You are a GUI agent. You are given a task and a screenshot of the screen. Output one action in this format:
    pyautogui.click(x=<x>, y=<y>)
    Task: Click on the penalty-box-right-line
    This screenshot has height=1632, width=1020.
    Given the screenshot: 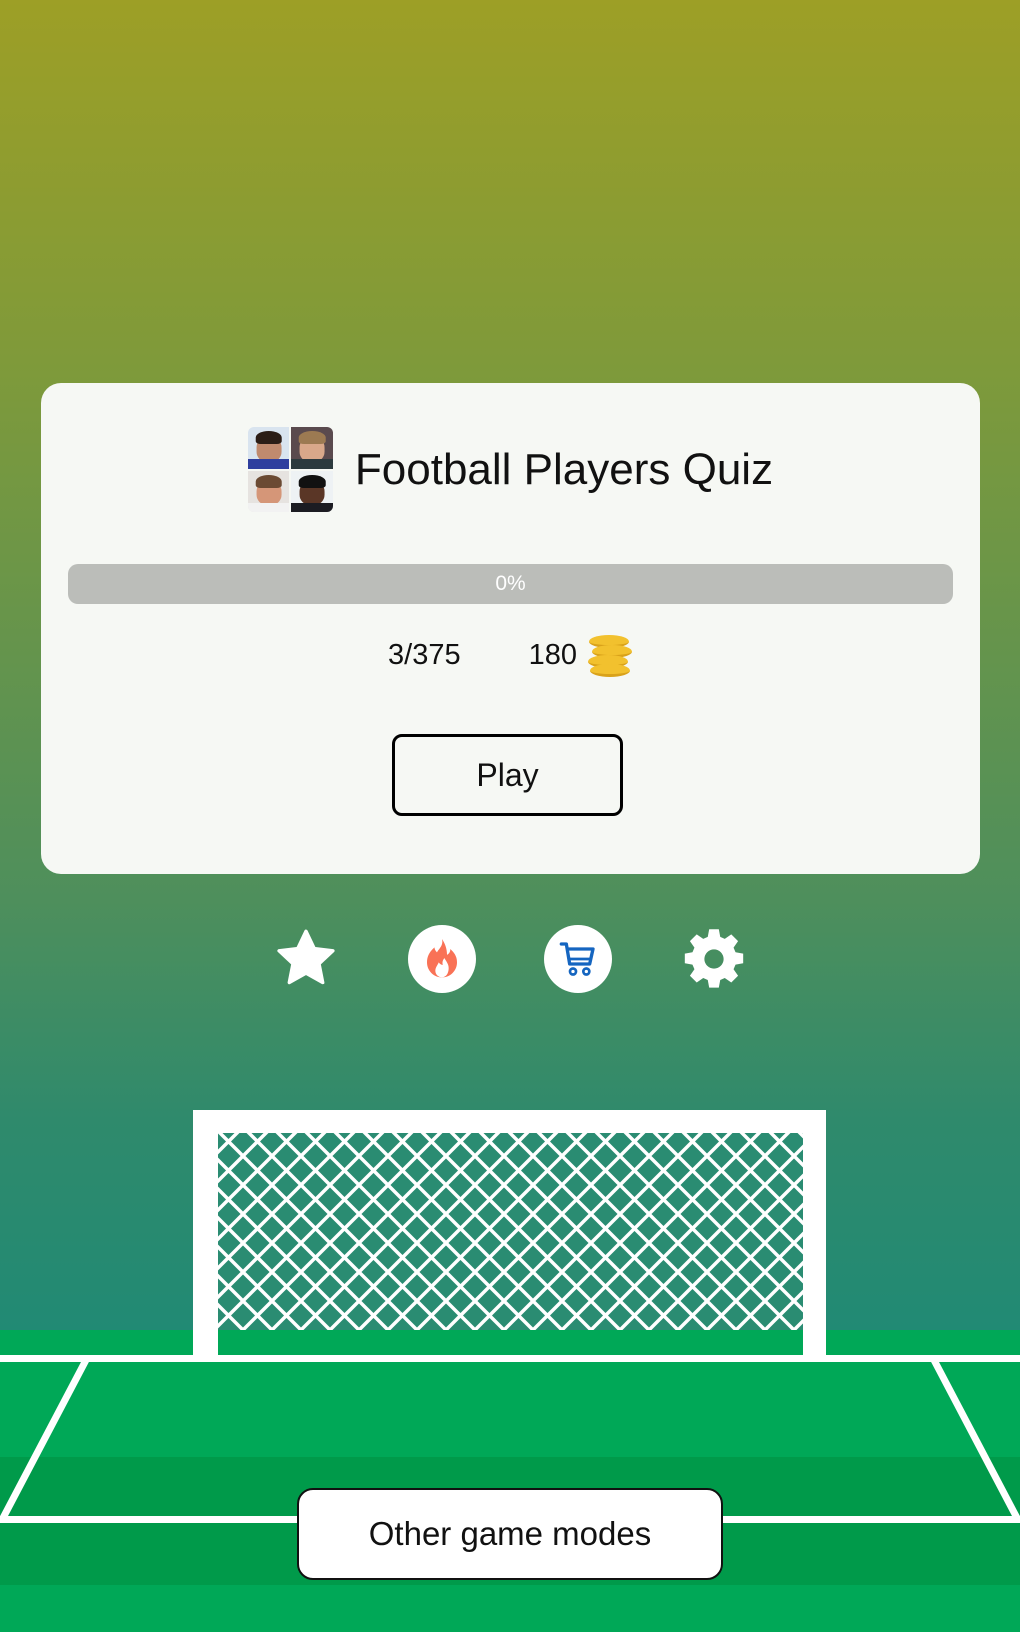 What is the action you would take?
    pyautogui.click(x=975, y=1439)
    